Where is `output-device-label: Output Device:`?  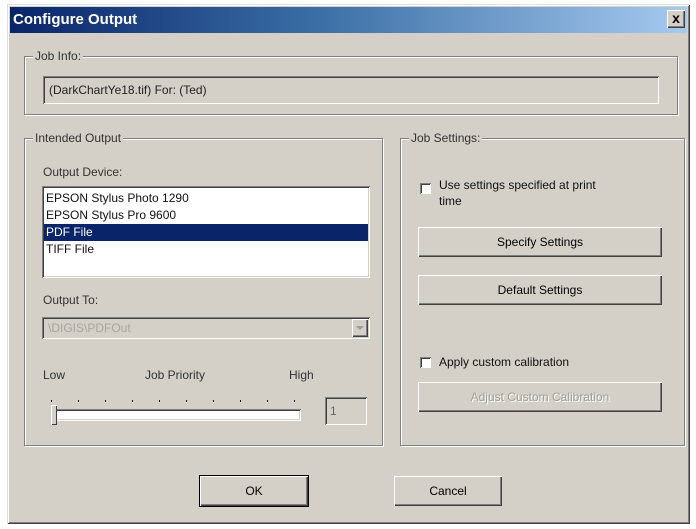
output-device-label: Output Device: is located at coordinates (83, 172).